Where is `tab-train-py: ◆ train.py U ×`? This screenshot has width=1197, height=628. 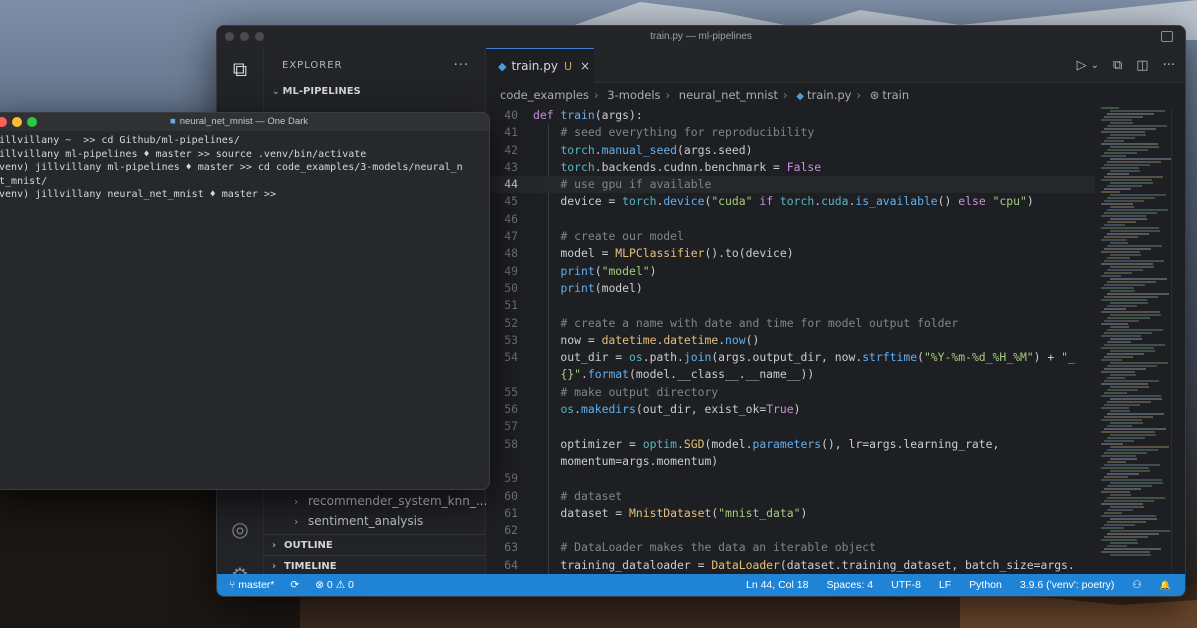
tab-train-py: ◆ train.py U × is located at coordinates (540, 65).